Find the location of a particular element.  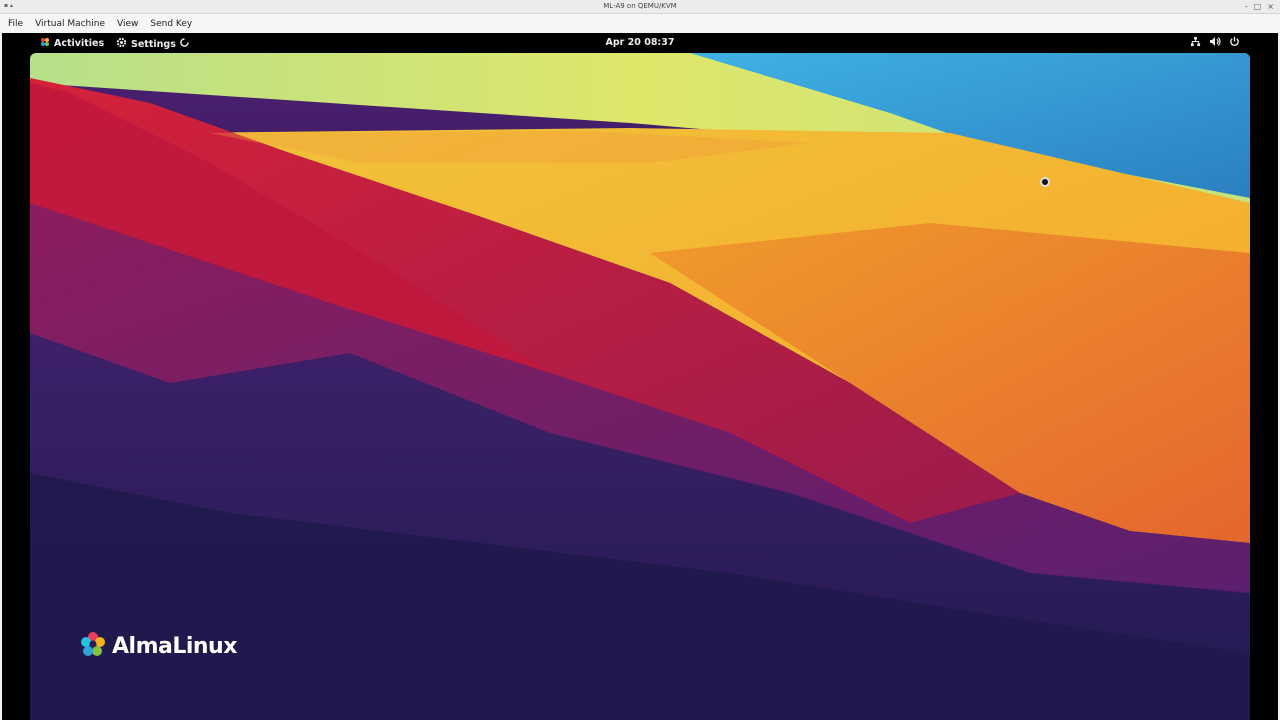

window-controls: - □ × is located at coordinates (1259, 6).